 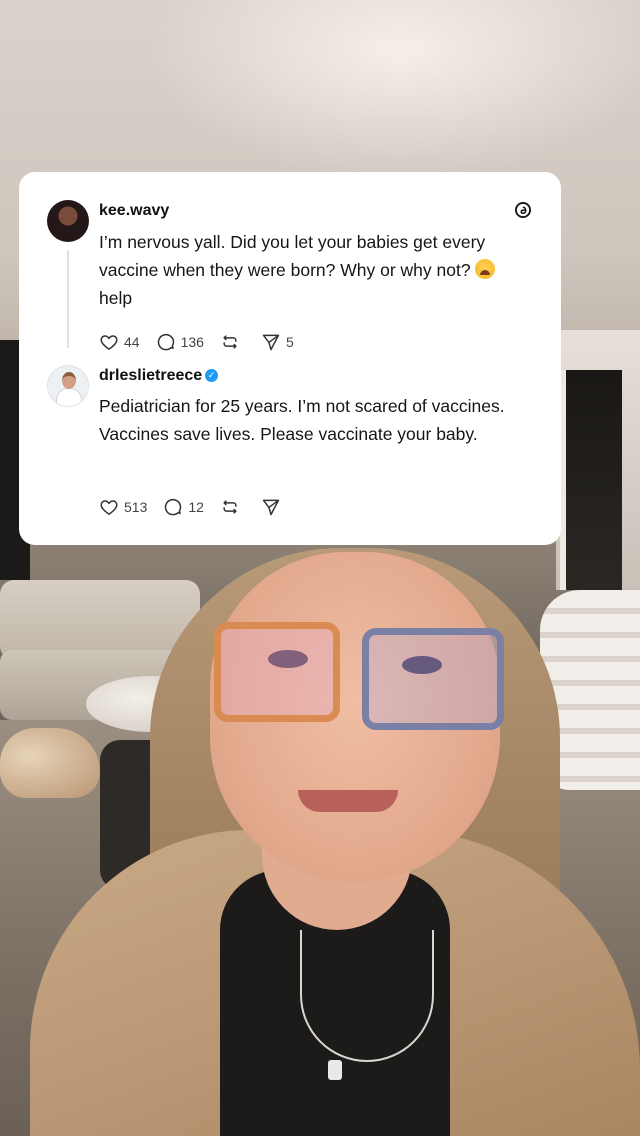 I want to click on share-button, so click(x=273, y=507).